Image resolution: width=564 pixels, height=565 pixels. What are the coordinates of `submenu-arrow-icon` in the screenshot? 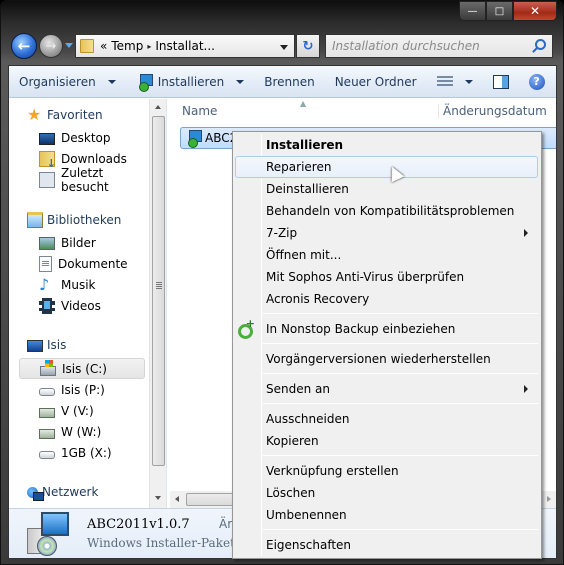 It's located at (526, 233).